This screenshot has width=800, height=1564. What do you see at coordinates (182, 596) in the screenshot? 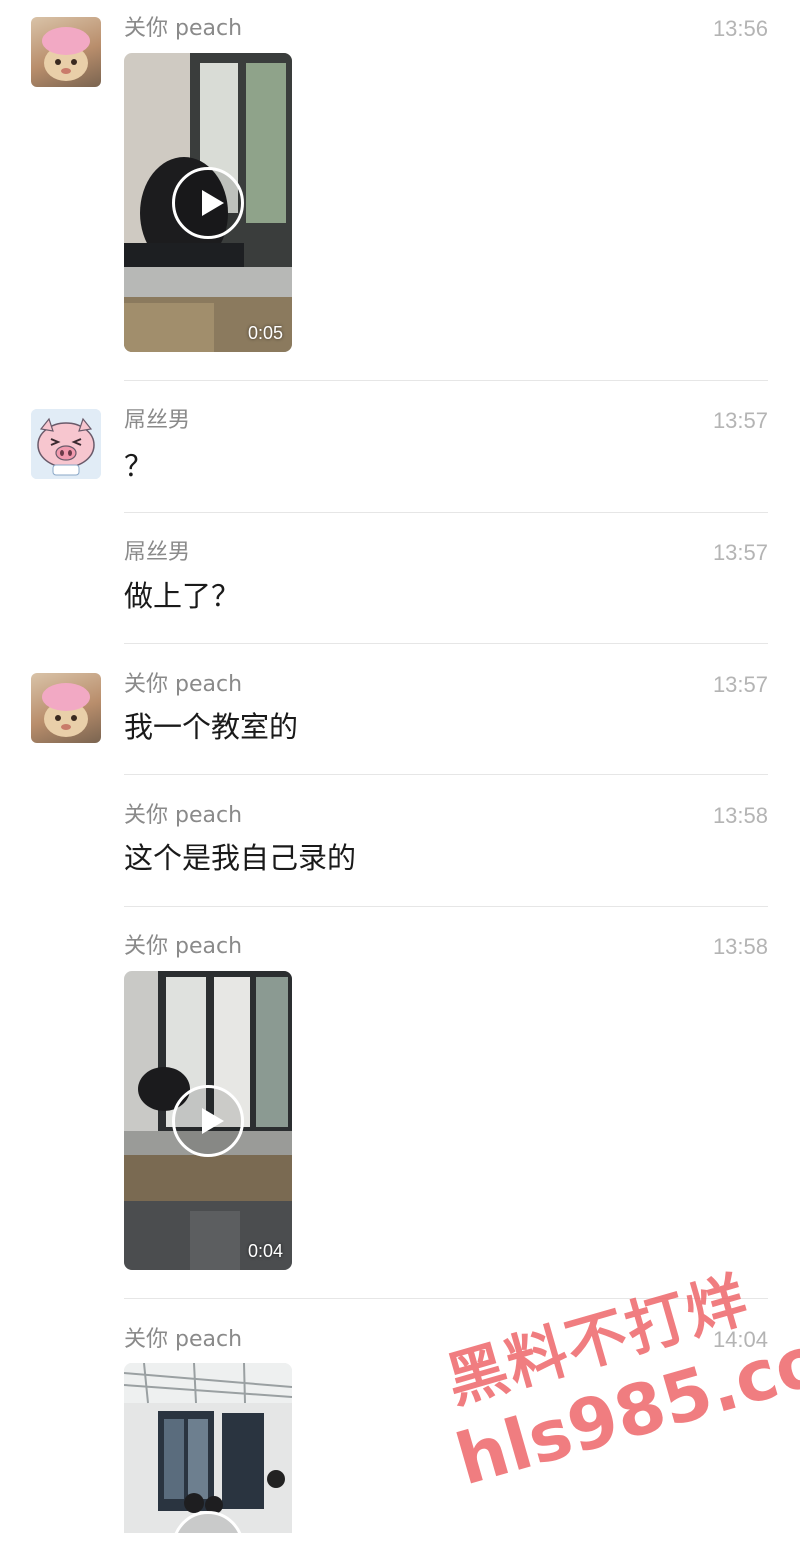
I see `message-text: 做上了？` at bounding box center [182, 596].